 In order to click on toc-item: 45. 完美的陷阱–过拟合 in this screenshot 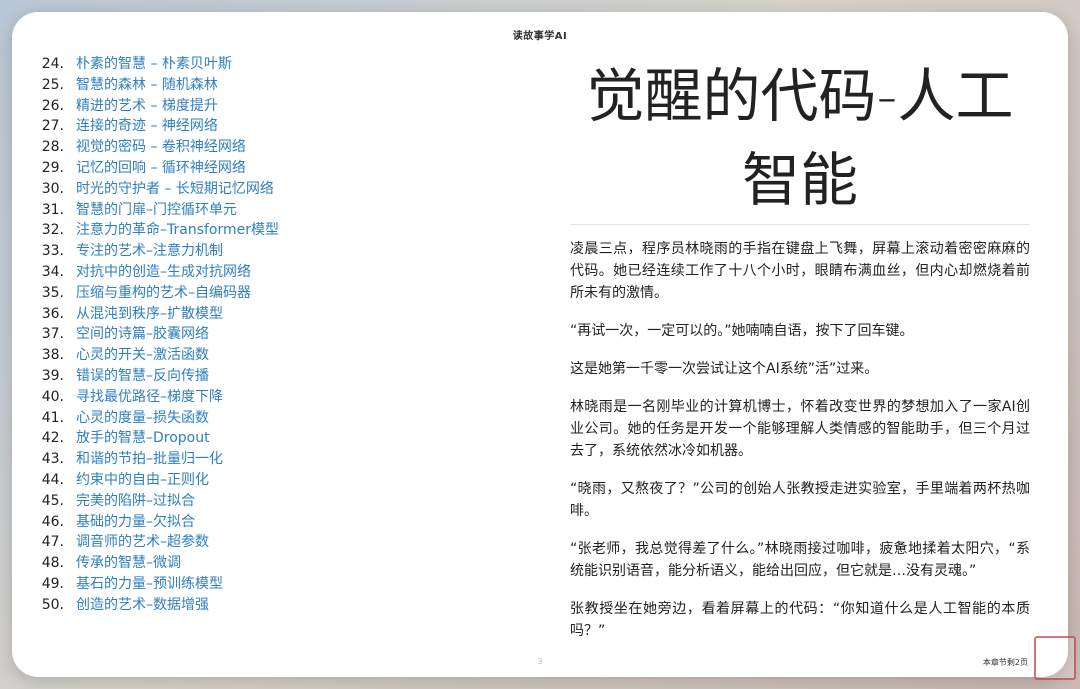, I will do `click(262, 501)`.